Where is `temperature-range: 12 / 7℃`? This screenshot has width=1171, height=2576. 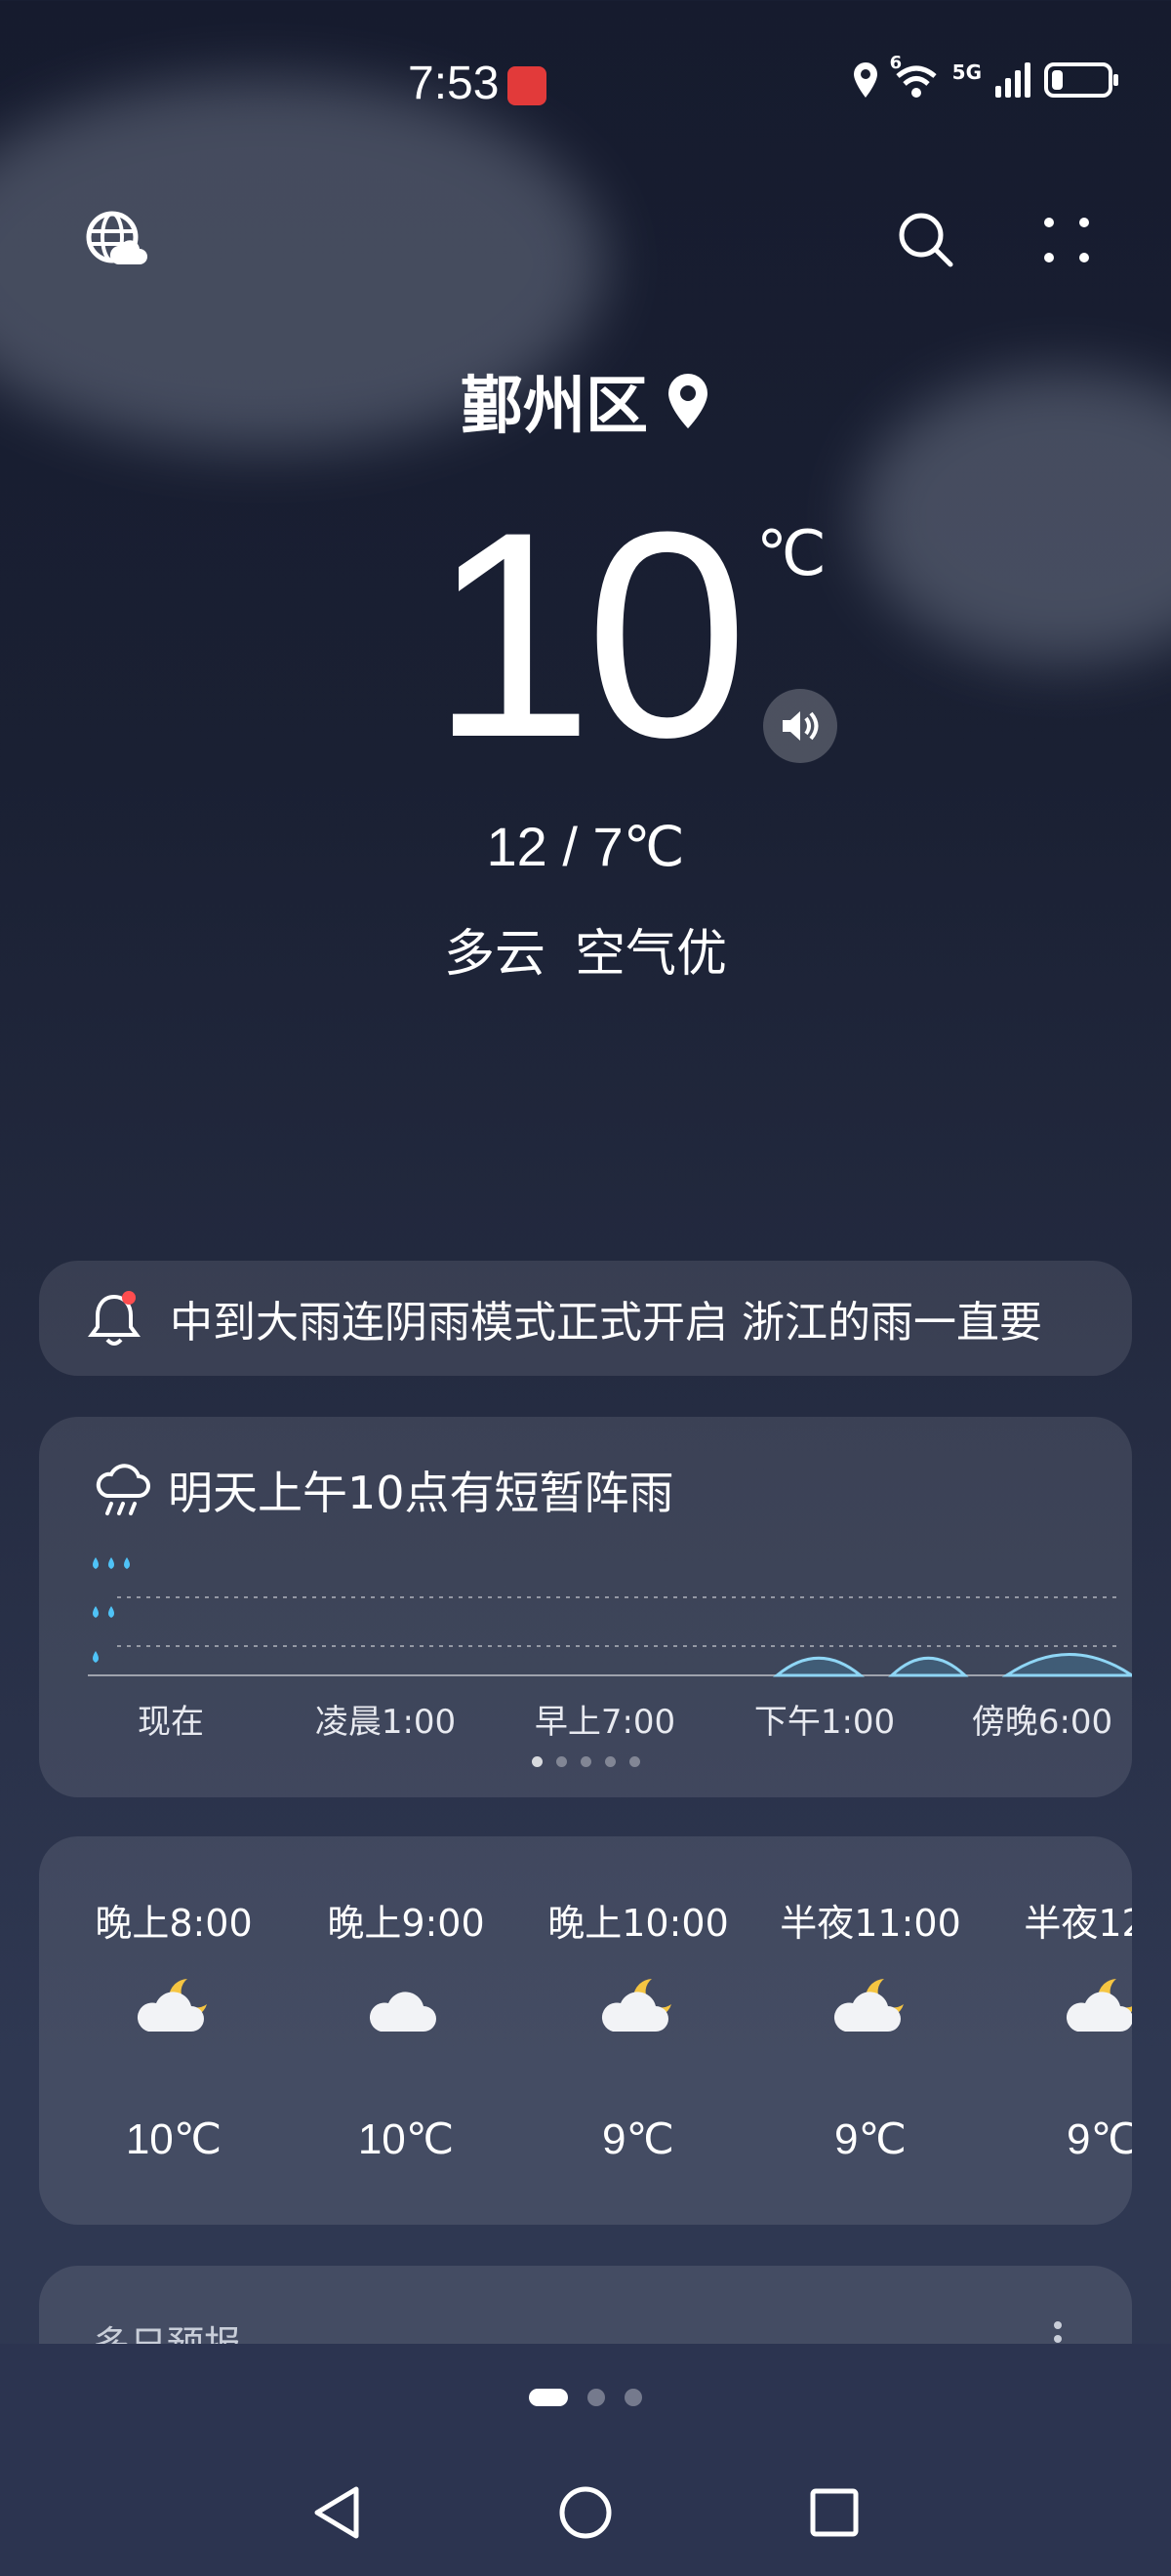 temperature-range: 12 / 7℃ is located at coordinates (585, 846).